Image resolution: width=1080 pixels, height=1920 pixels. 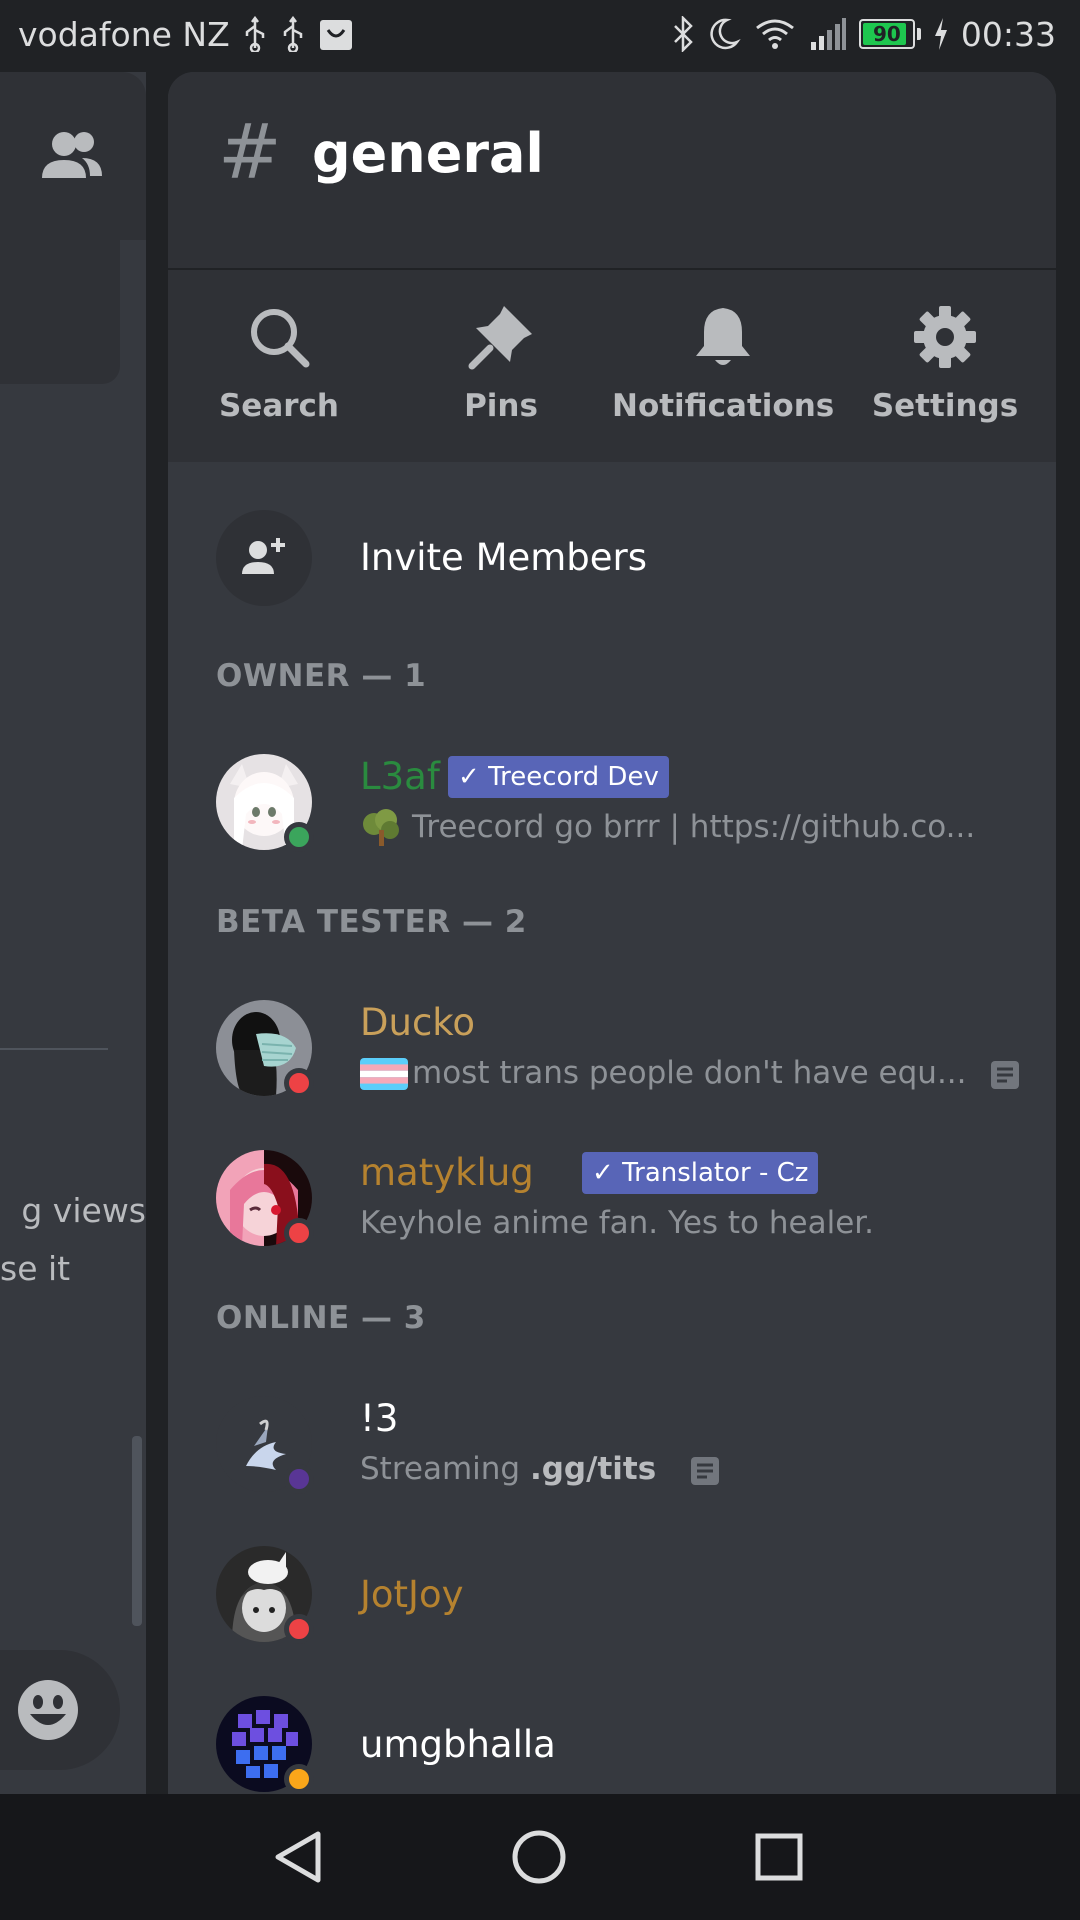 What do you see at coordinates (1008, 34) in the screenshot?
I see `clock: 00:33` at bounding box center [1008, 34].